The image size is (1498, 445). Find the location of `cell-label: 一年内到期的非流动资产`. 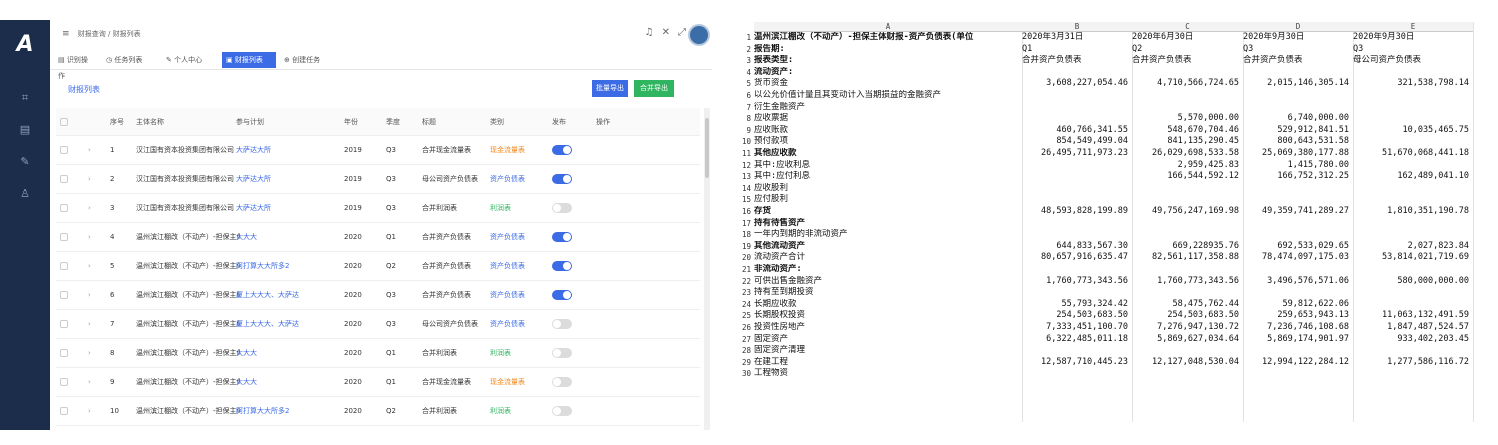

cell-label: 一年内到期的非流动资产 is located at coordinates (888, 235).